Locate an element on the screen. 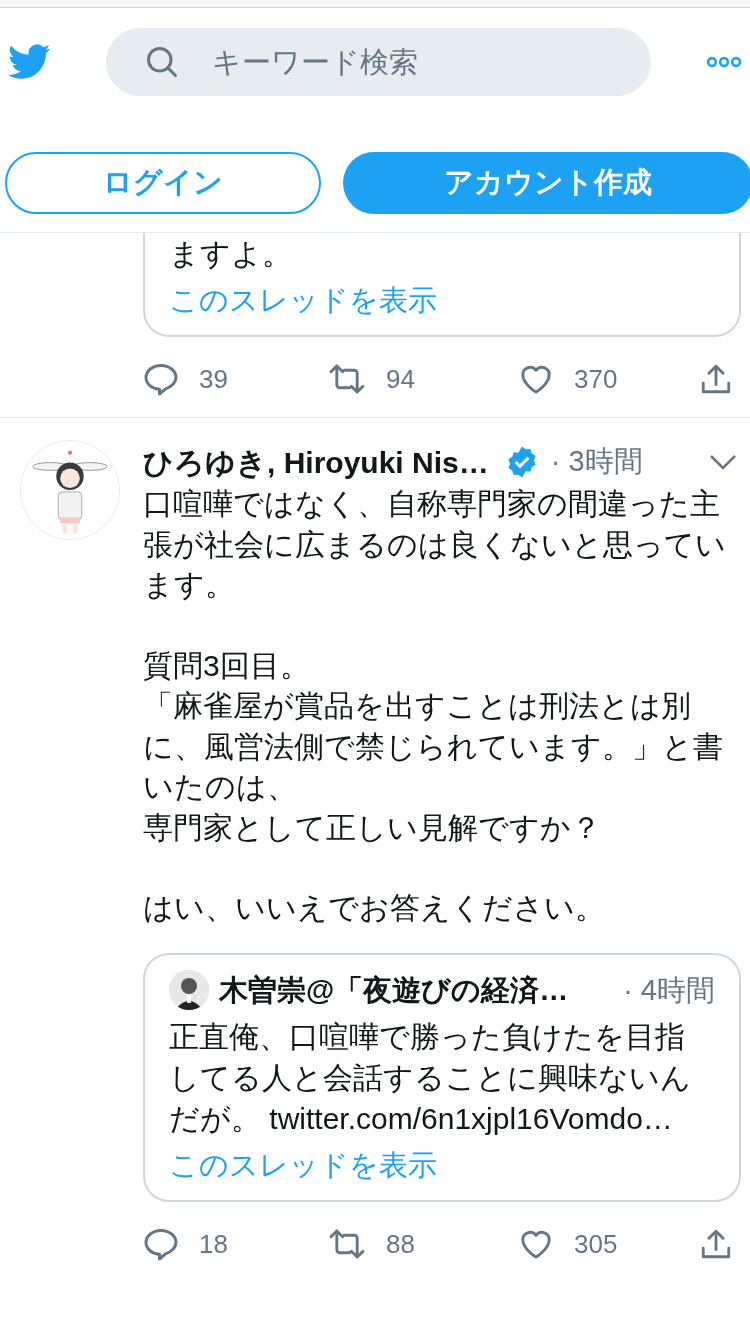  tweet-time: · 3時間 is located at coordinates (596, 462).